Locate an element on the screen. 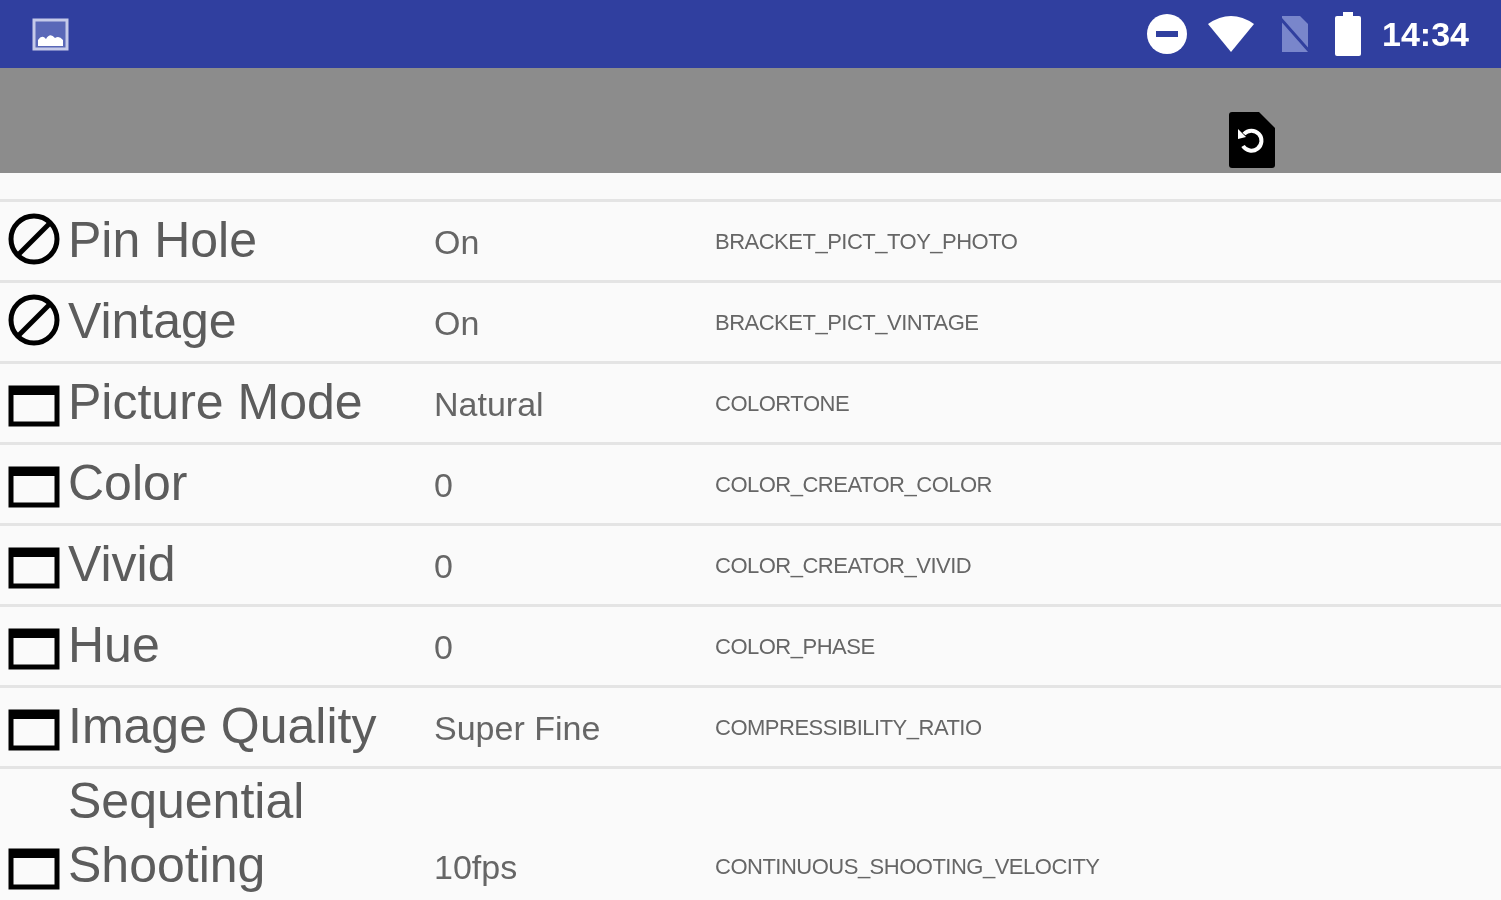  setting-label: Sequential Shooting is located at coordinates (187, 833).